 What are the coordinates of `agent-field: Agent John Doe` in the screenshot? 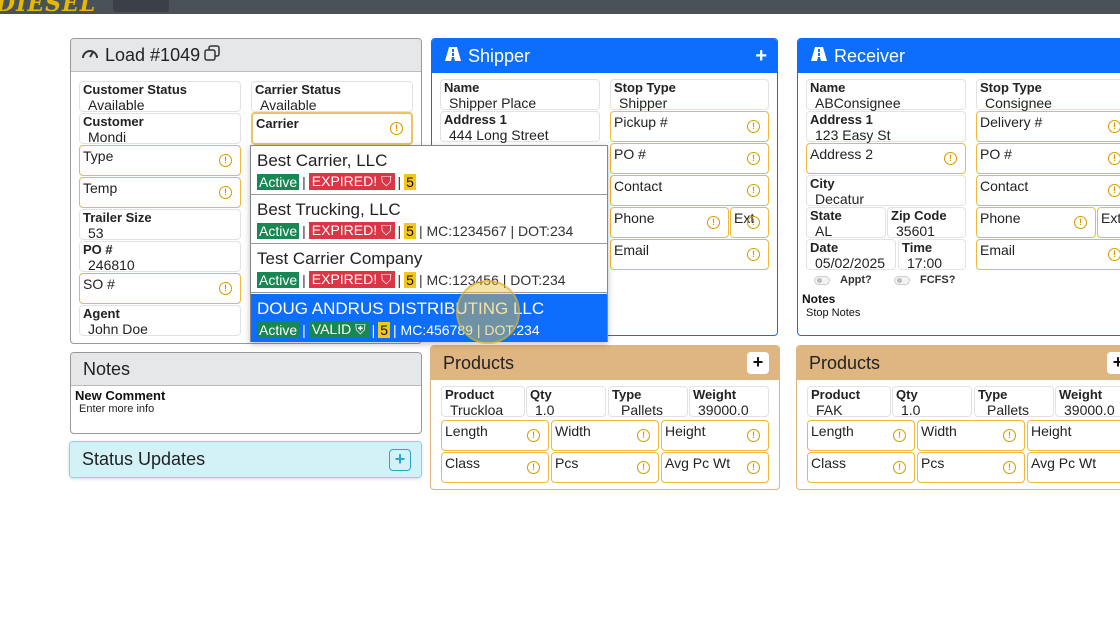 It's located at (160, 321).